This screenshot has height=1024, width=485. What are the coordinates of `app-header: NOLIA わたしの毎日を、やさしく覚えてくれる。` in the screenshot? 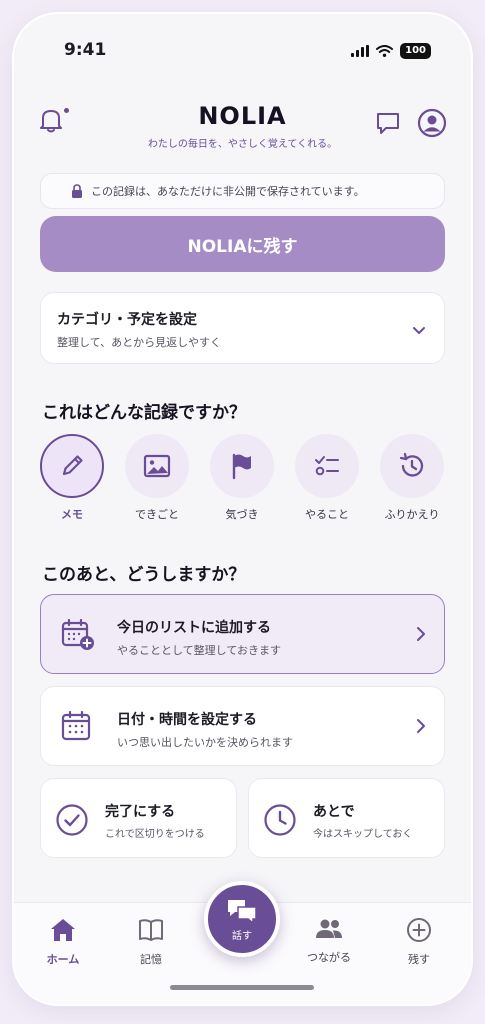 It's located at (242, 122).